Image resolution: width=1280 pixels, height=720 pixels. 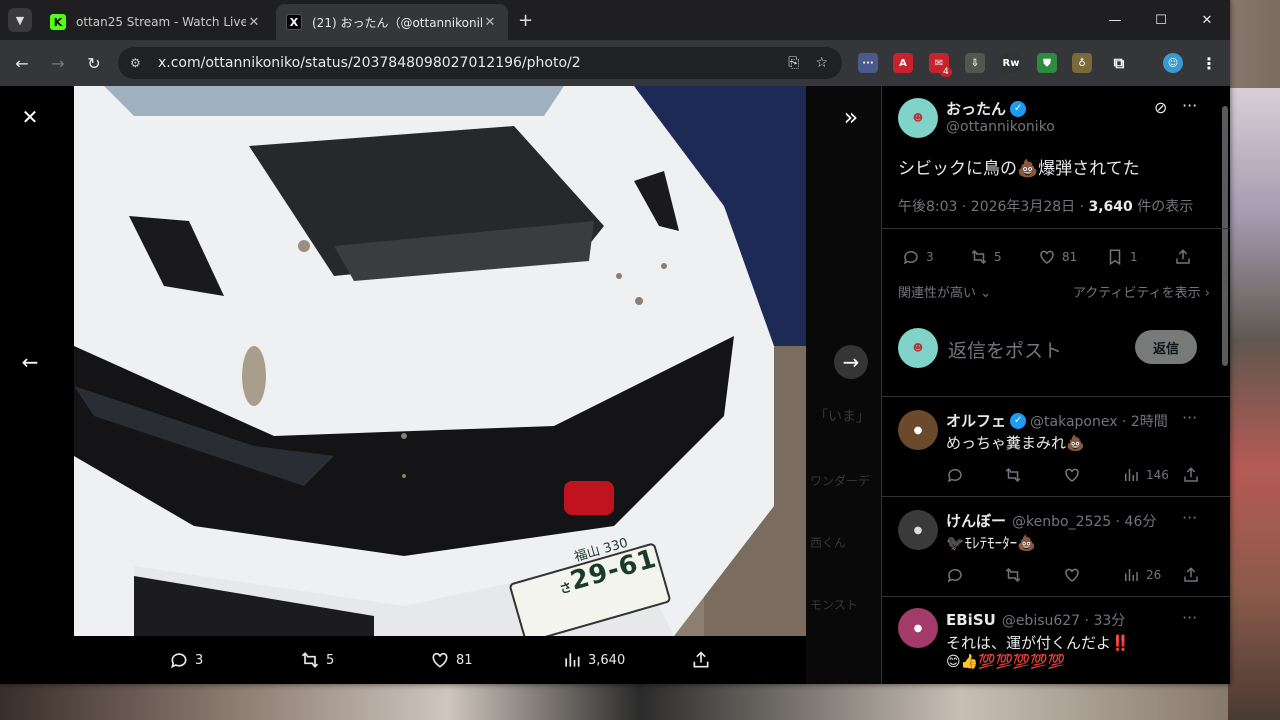 I want to click on heart-icon, so click(x=1072, y=575).